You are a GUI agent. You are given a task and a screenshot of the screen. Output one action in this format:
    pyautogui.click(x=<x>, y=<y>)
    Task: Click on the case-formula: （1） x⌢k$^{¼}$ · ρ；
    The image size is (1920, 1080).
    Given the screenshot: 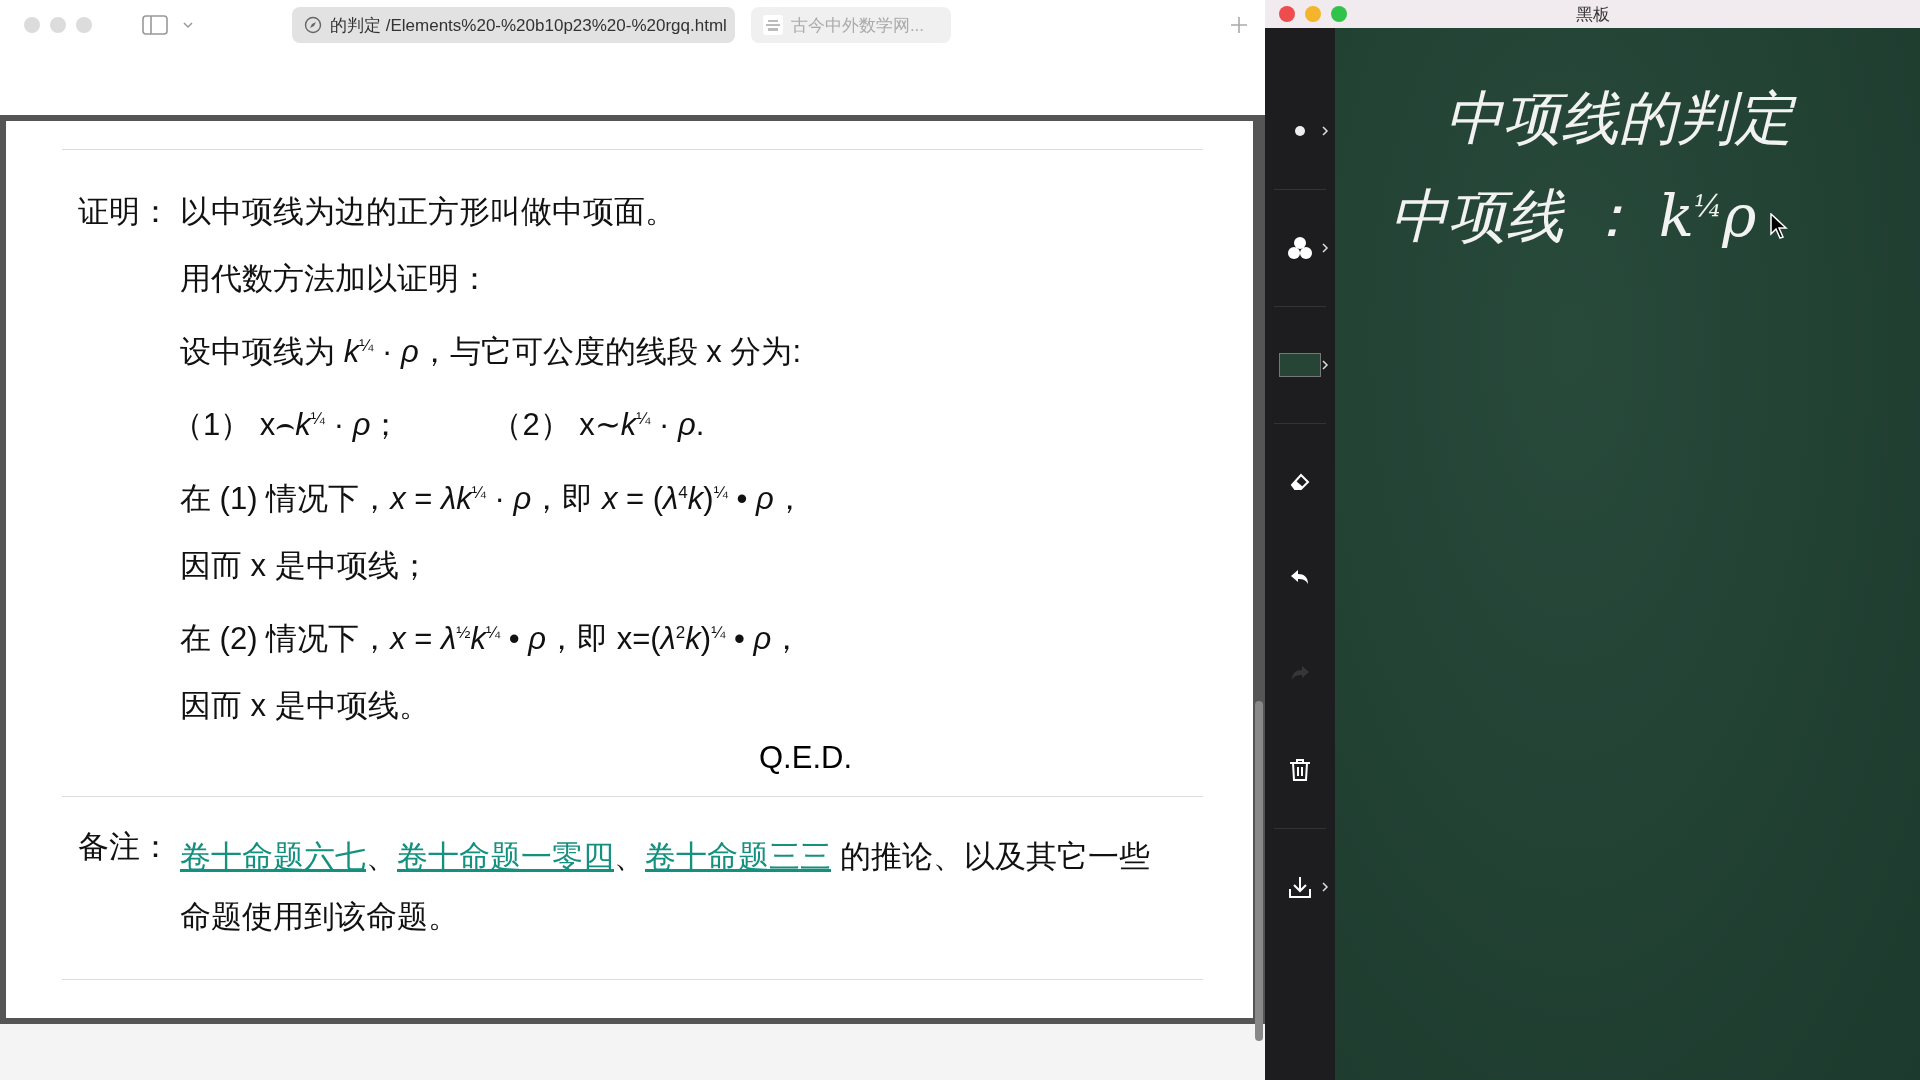 What is the action you would take?
    pyautogui.click(x=287, y=425)
    